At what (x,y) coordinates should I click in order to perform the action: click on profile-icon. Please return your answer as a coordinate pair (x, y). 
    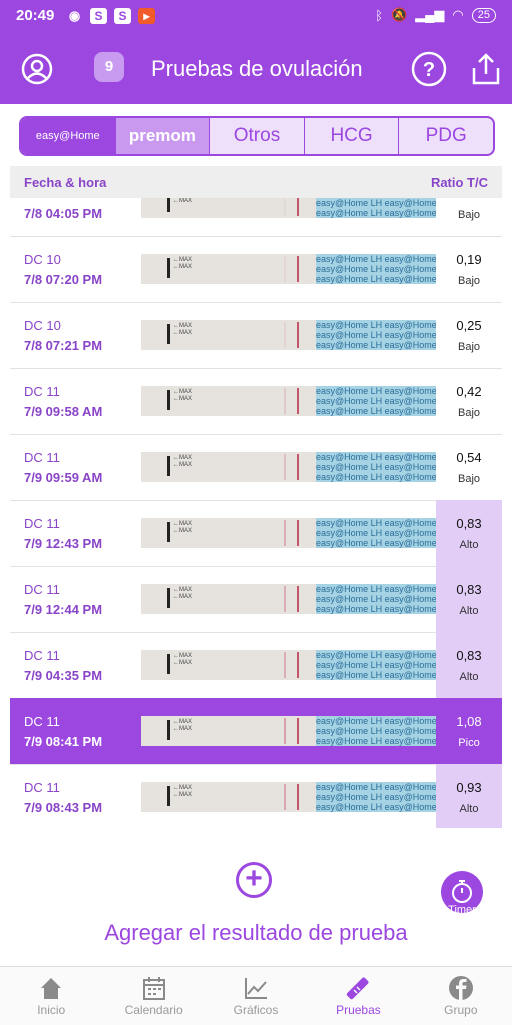
    Looking at the image, I should click on (37, 69).